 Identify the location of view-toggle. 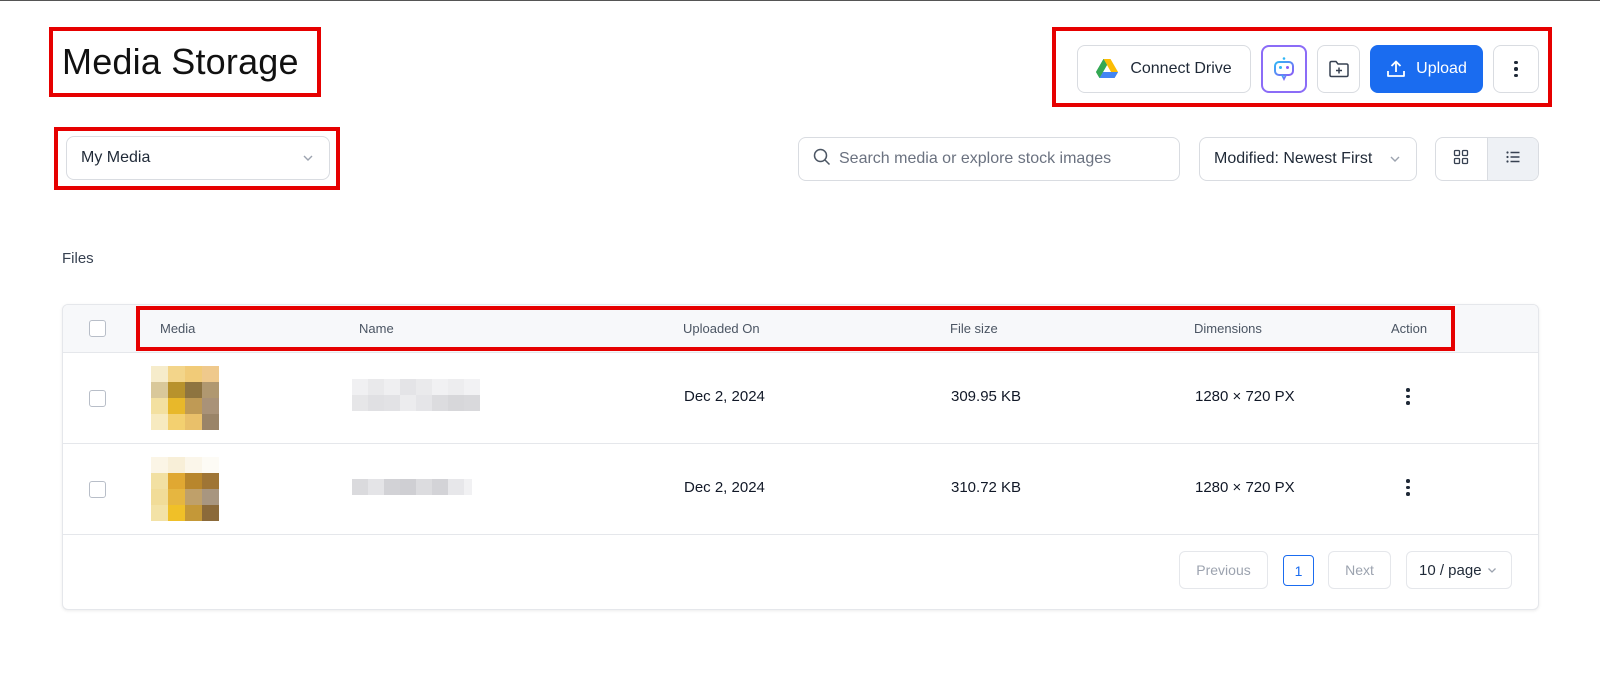
(1487, 159).